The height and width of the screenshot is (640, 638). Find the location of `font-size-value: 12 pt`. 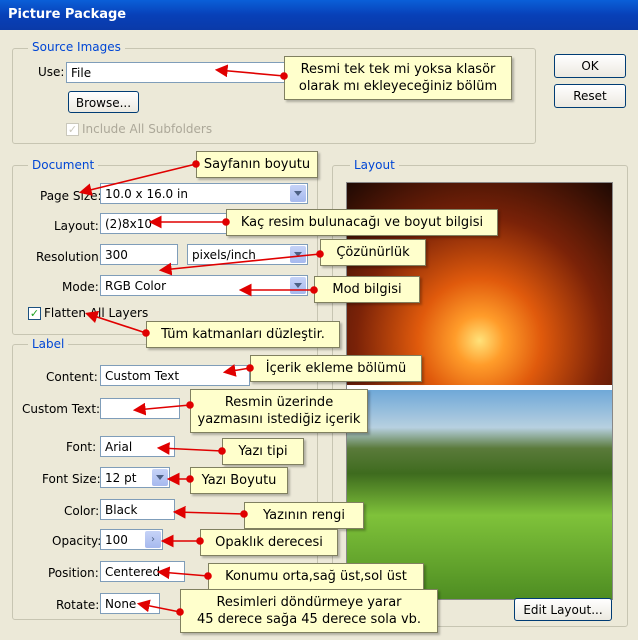

font-size-value: 12 pt is located at coordinates (121, 478).